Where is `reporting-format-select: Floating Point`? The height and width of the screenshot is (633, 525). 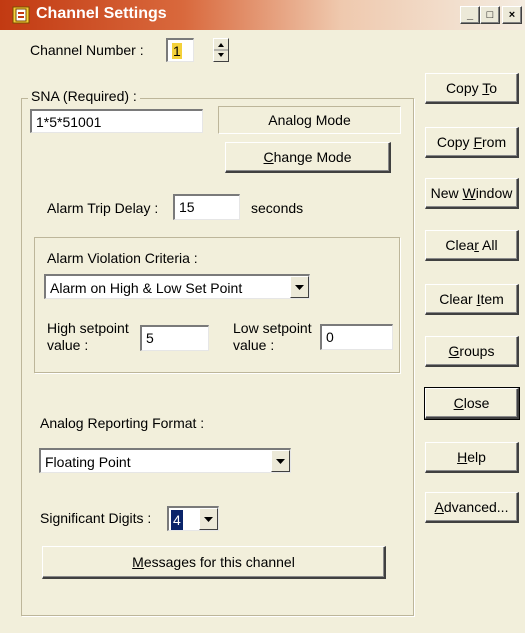
reporting-format-select: Floating Point is located at coordinates (165, 460).